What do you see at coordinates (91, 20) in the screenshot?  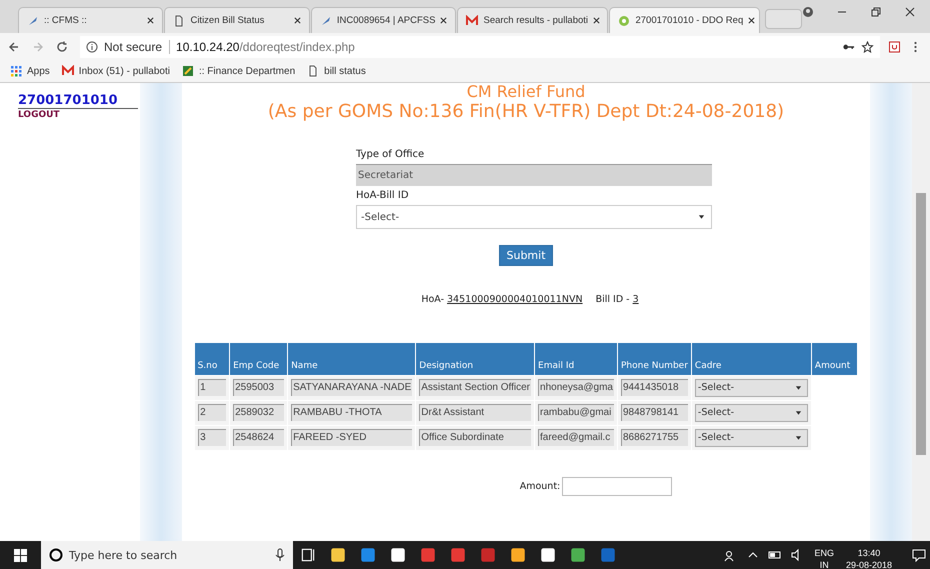 I see `browser-tab: :: CFMS ::` at bounding box center [91, 20].